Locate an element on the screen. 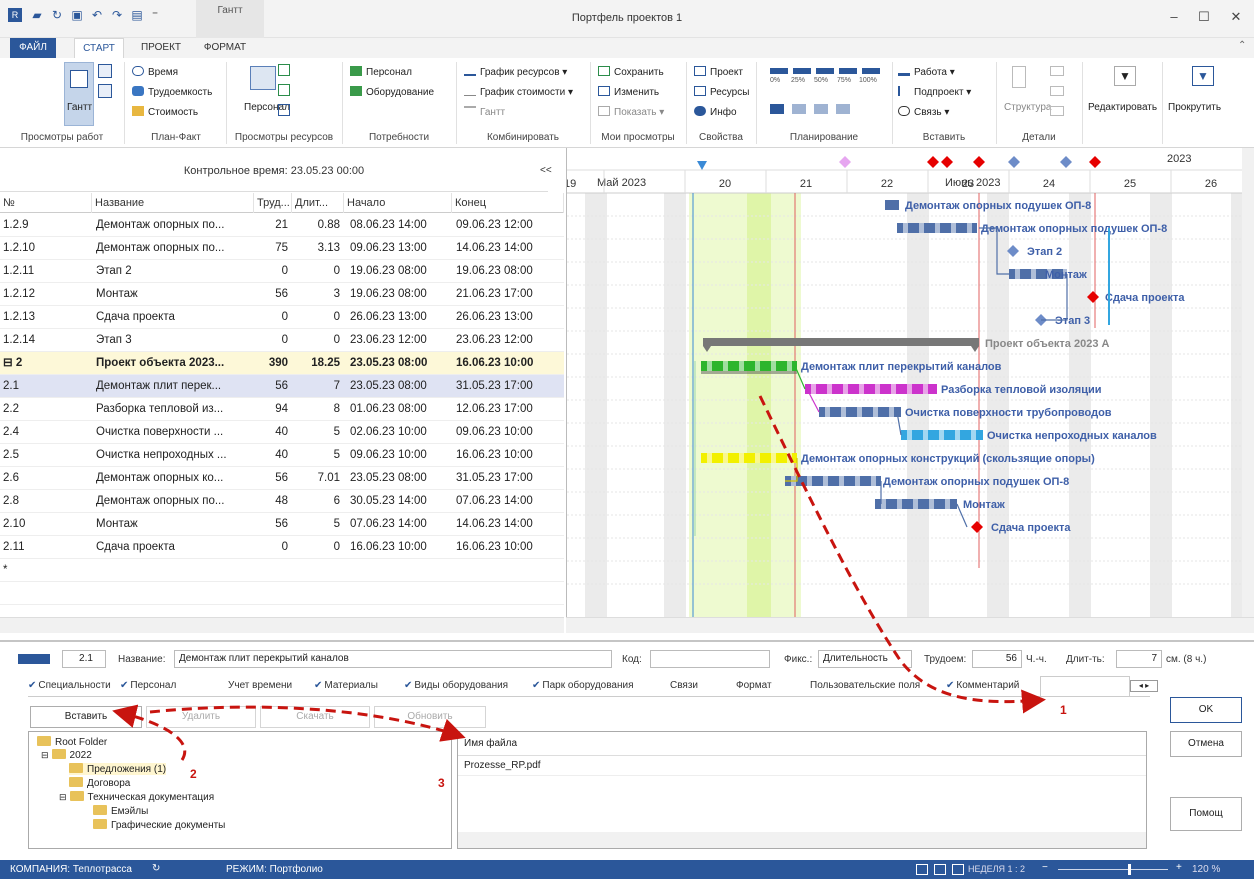 The width and height of the screenshot is (1254, 879). plan-fact-time: Время is located at coordinates (155, 72).